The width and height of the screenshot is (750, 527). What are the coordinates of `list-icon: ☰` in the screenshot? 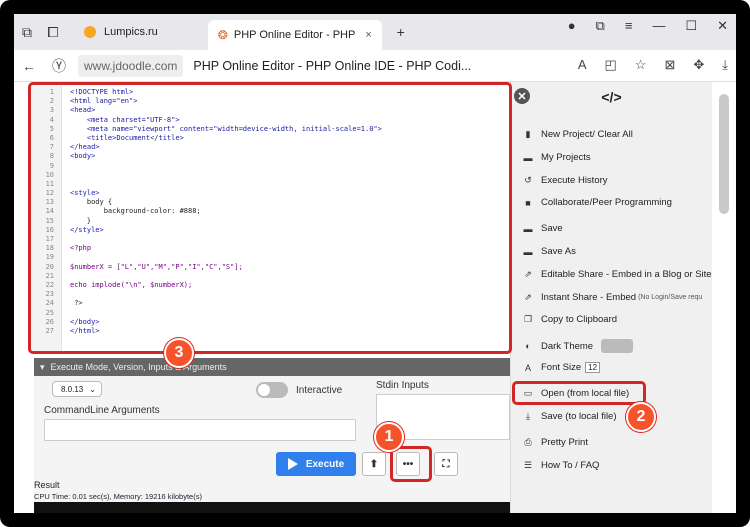 It's located at (528, 465).